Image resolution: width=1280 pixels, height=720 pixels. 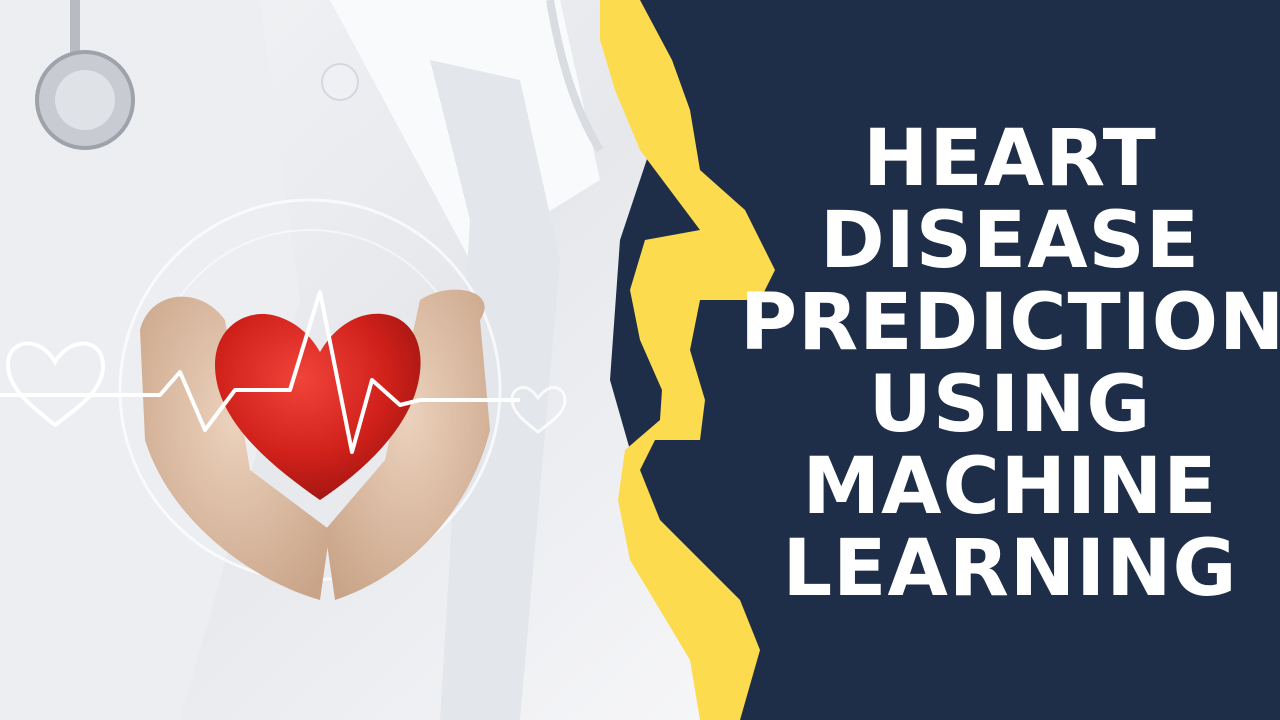 I want to click on headline-line: LEARNING, so click(x=1010, y=569).